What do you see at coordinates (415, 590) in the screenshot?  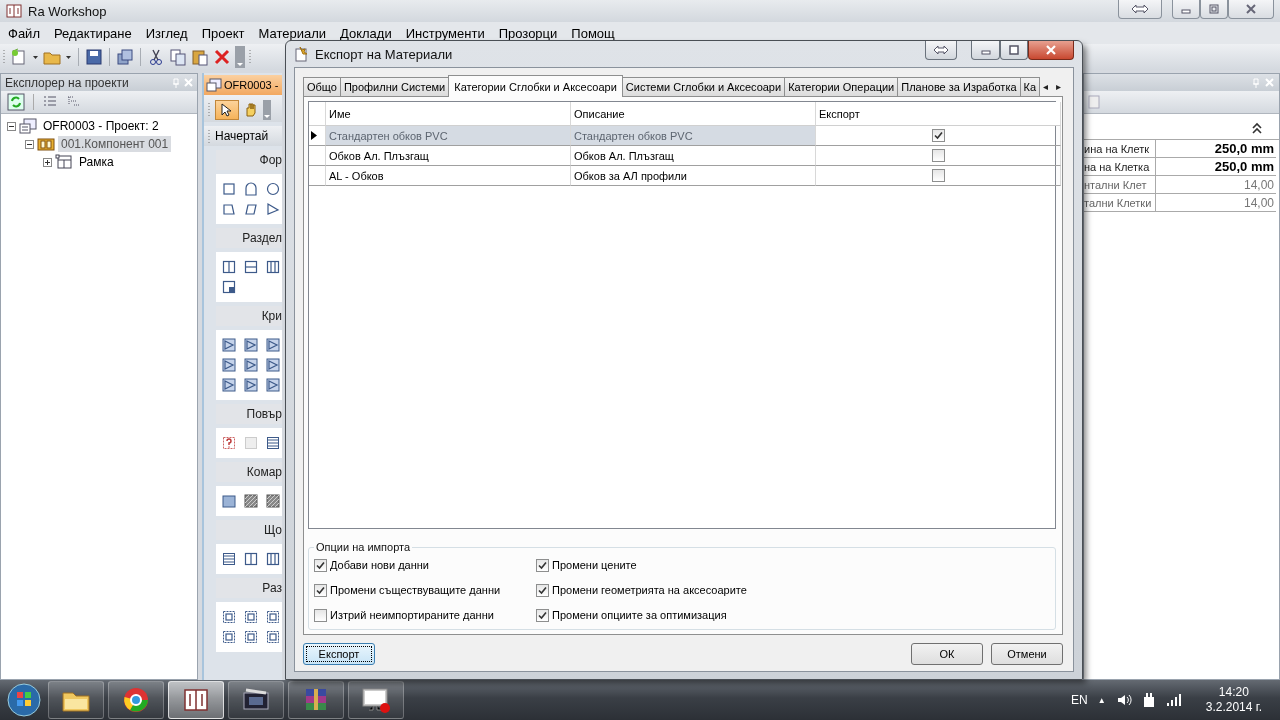 I see `checkbox-label: Промени съществуващите данни` at bounding box center [415, 590].